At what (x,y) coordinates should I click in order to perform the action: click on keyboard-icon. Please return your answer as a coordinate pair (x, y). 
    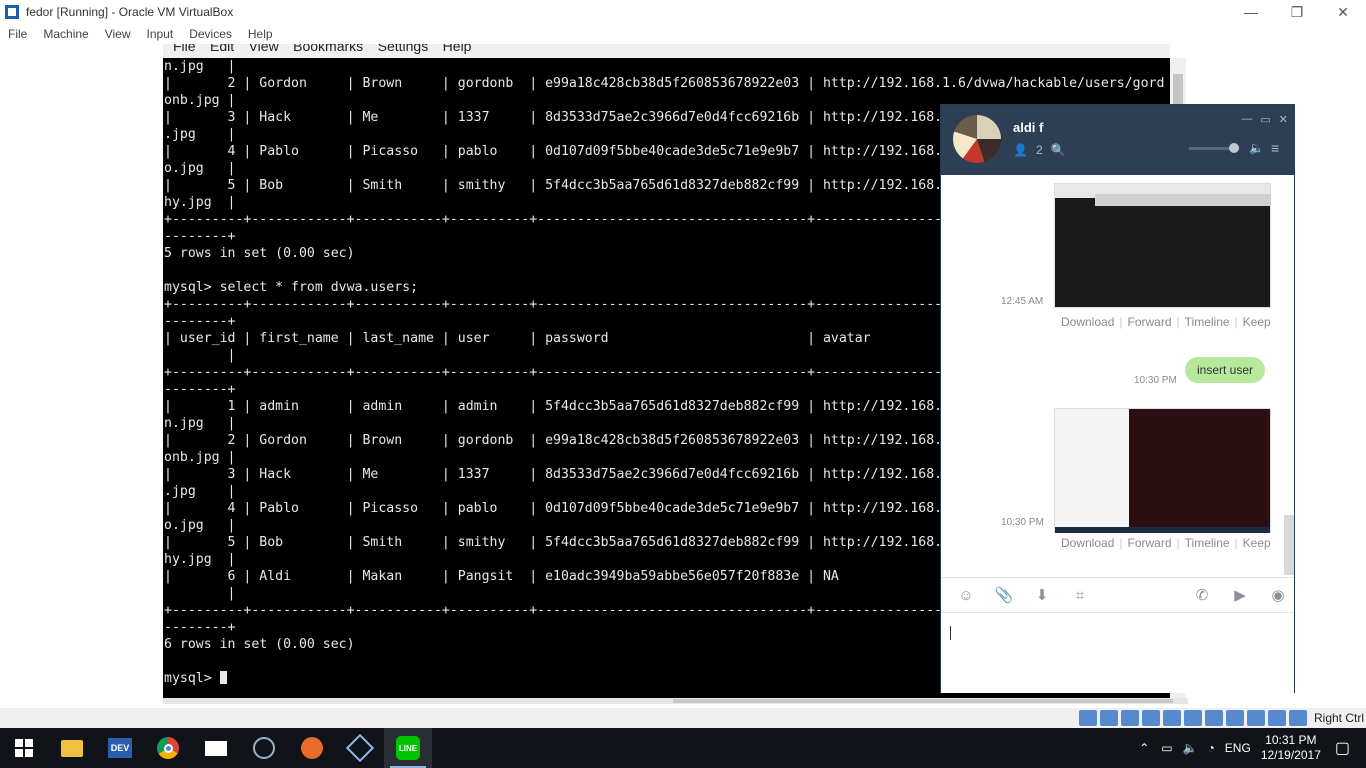
    Looking at the image, I should click on (1297, 718).